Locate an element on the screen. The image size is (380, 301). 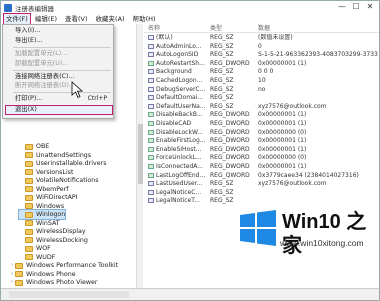
value-row: Background REG_SZ 0 0 0 is located at coordinates (261, 72).